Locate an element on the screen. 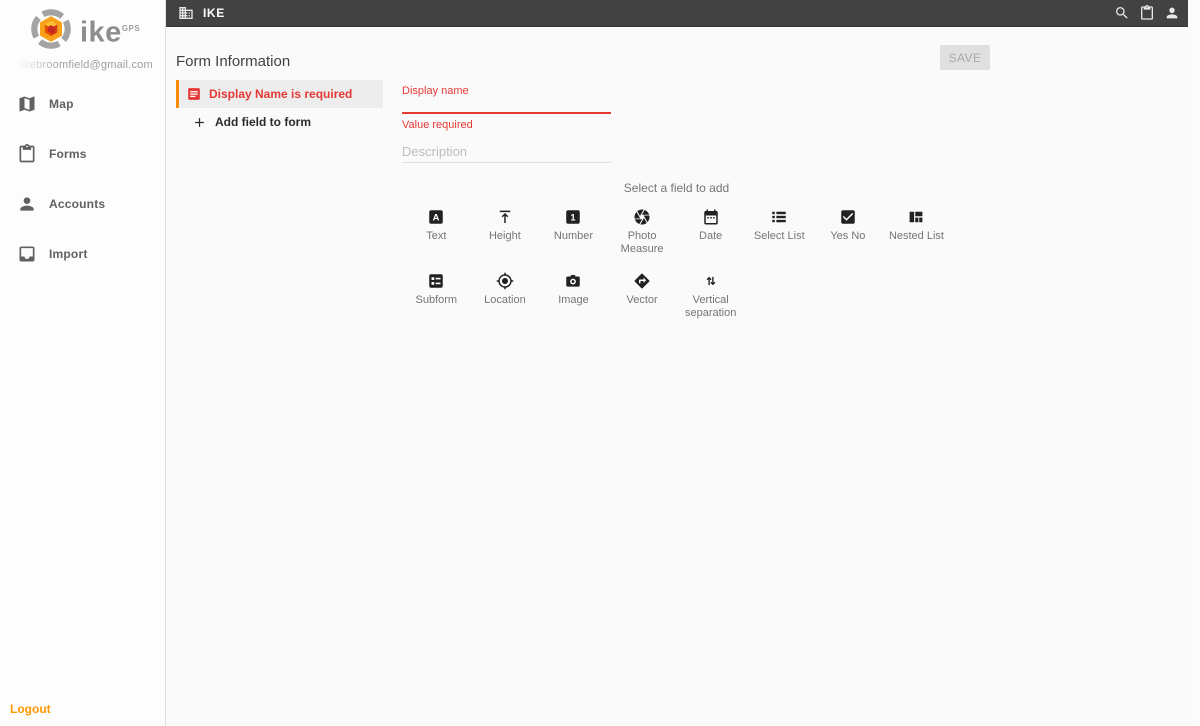 The image size is (1200, 726). field-type-label: Photo Measure is located at coordinates (642, 242).